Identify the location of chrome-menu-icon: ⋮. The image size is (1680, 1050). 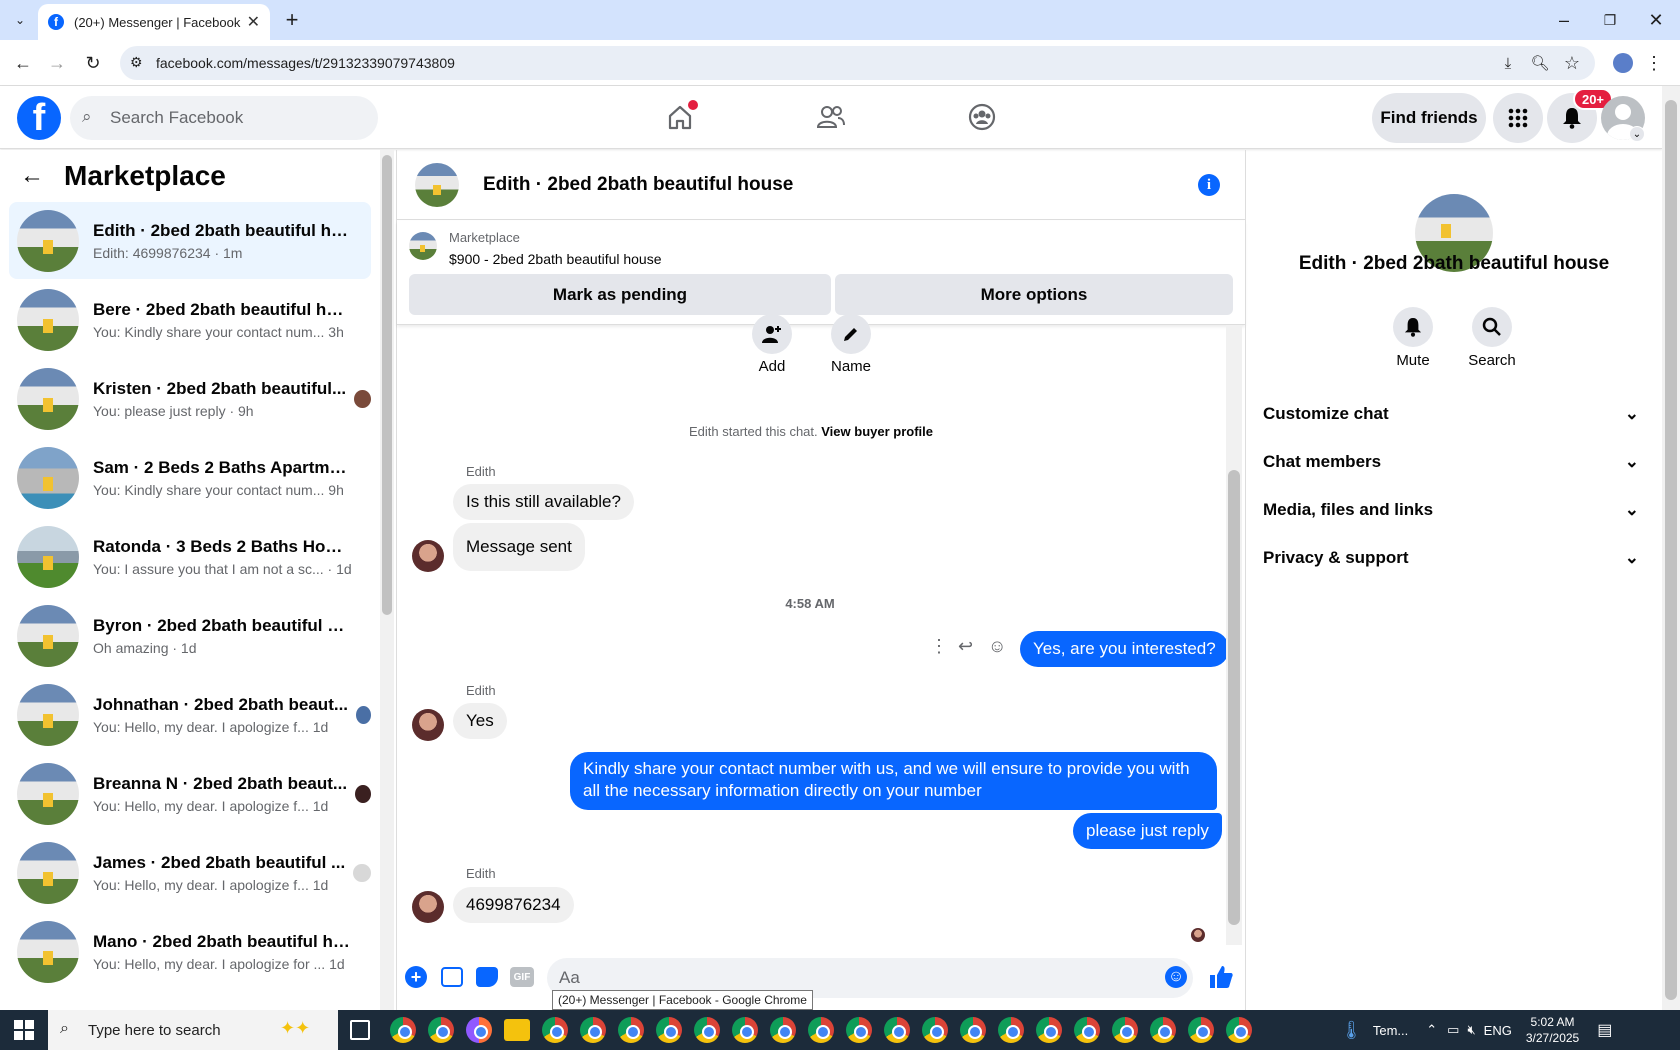
(1654, 63).